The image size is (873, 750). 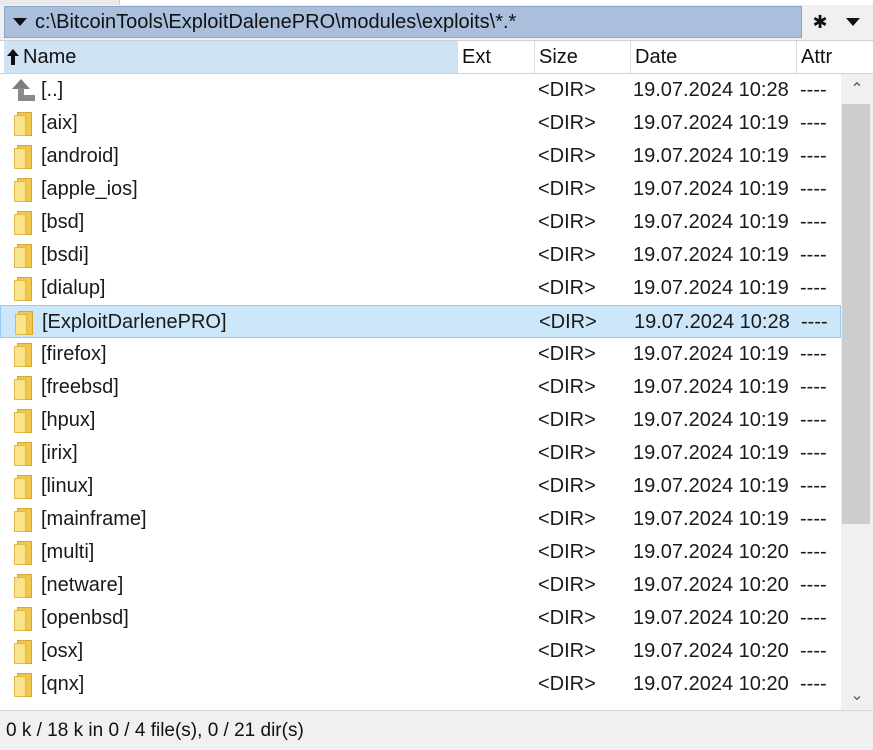 What do you see at coordinates (714, 57) in the screenshot?
I see `column-header-date: Date` at bounding box center [714, 57].